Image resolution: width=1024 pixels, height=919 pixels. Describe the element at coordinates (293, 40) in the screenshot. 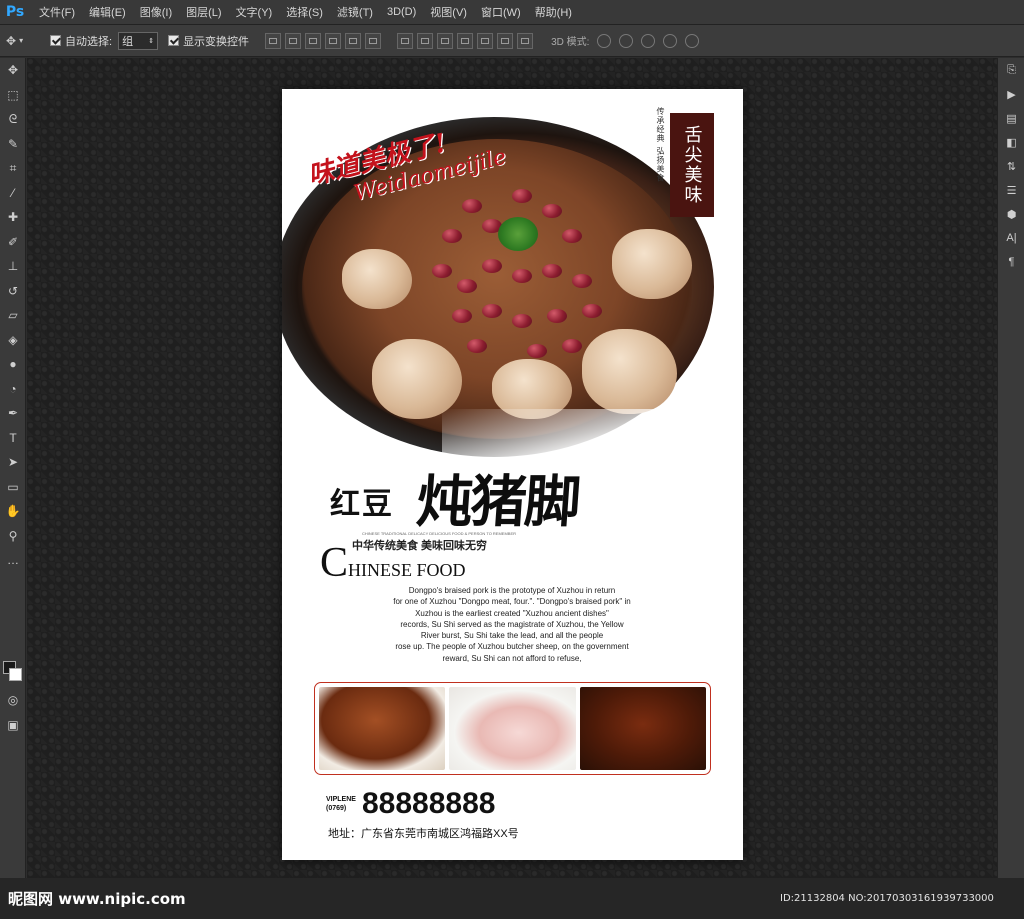

I see `align-vcenter-icon` at that location.